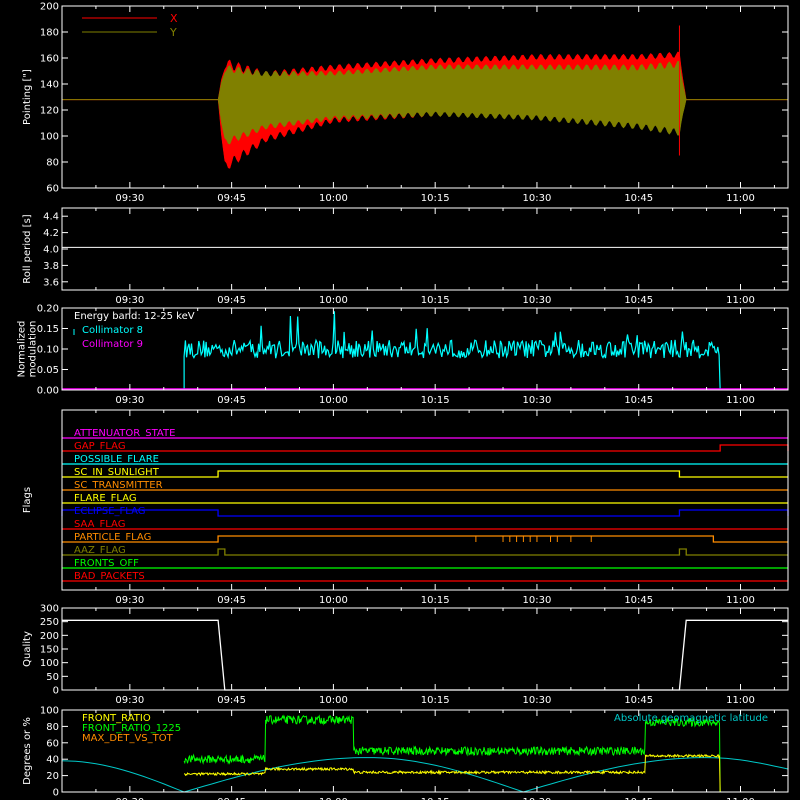 The width and height of the screenshot is (800, 800). What do you see at coordinates (48, 370) in the screenshot?
I see `y-tick-label: 0.05` at bounding box center [48, 370].